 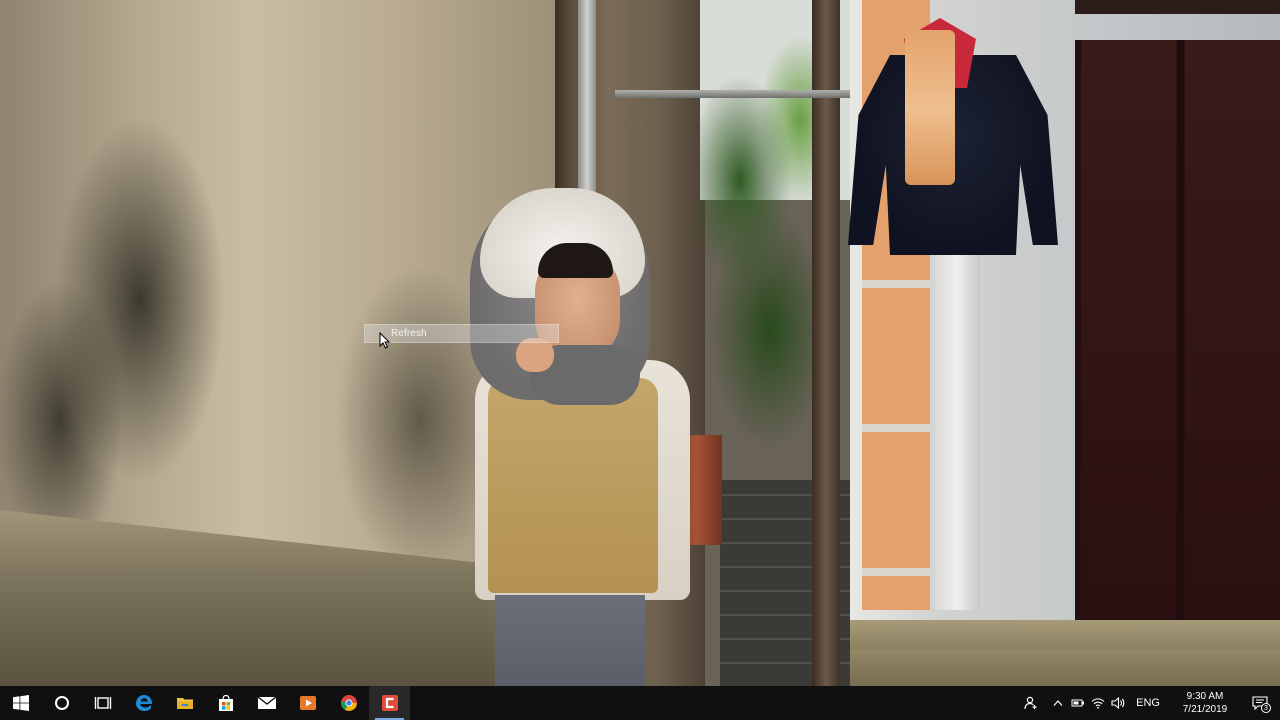 What do you see at coordinates (570, 640) in the screenshot?
I see `wallpaper-child-pants` at bounding box center [570, 640].